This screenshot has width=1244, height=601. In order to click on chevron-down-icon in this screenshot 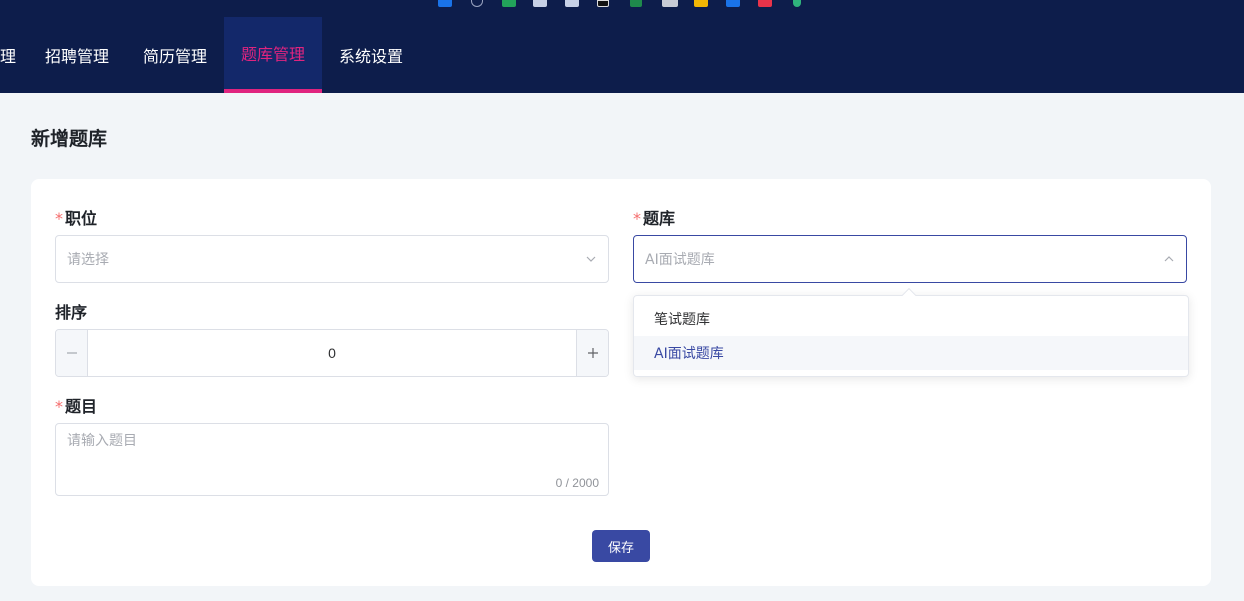, I will do `click(591, 259)`.